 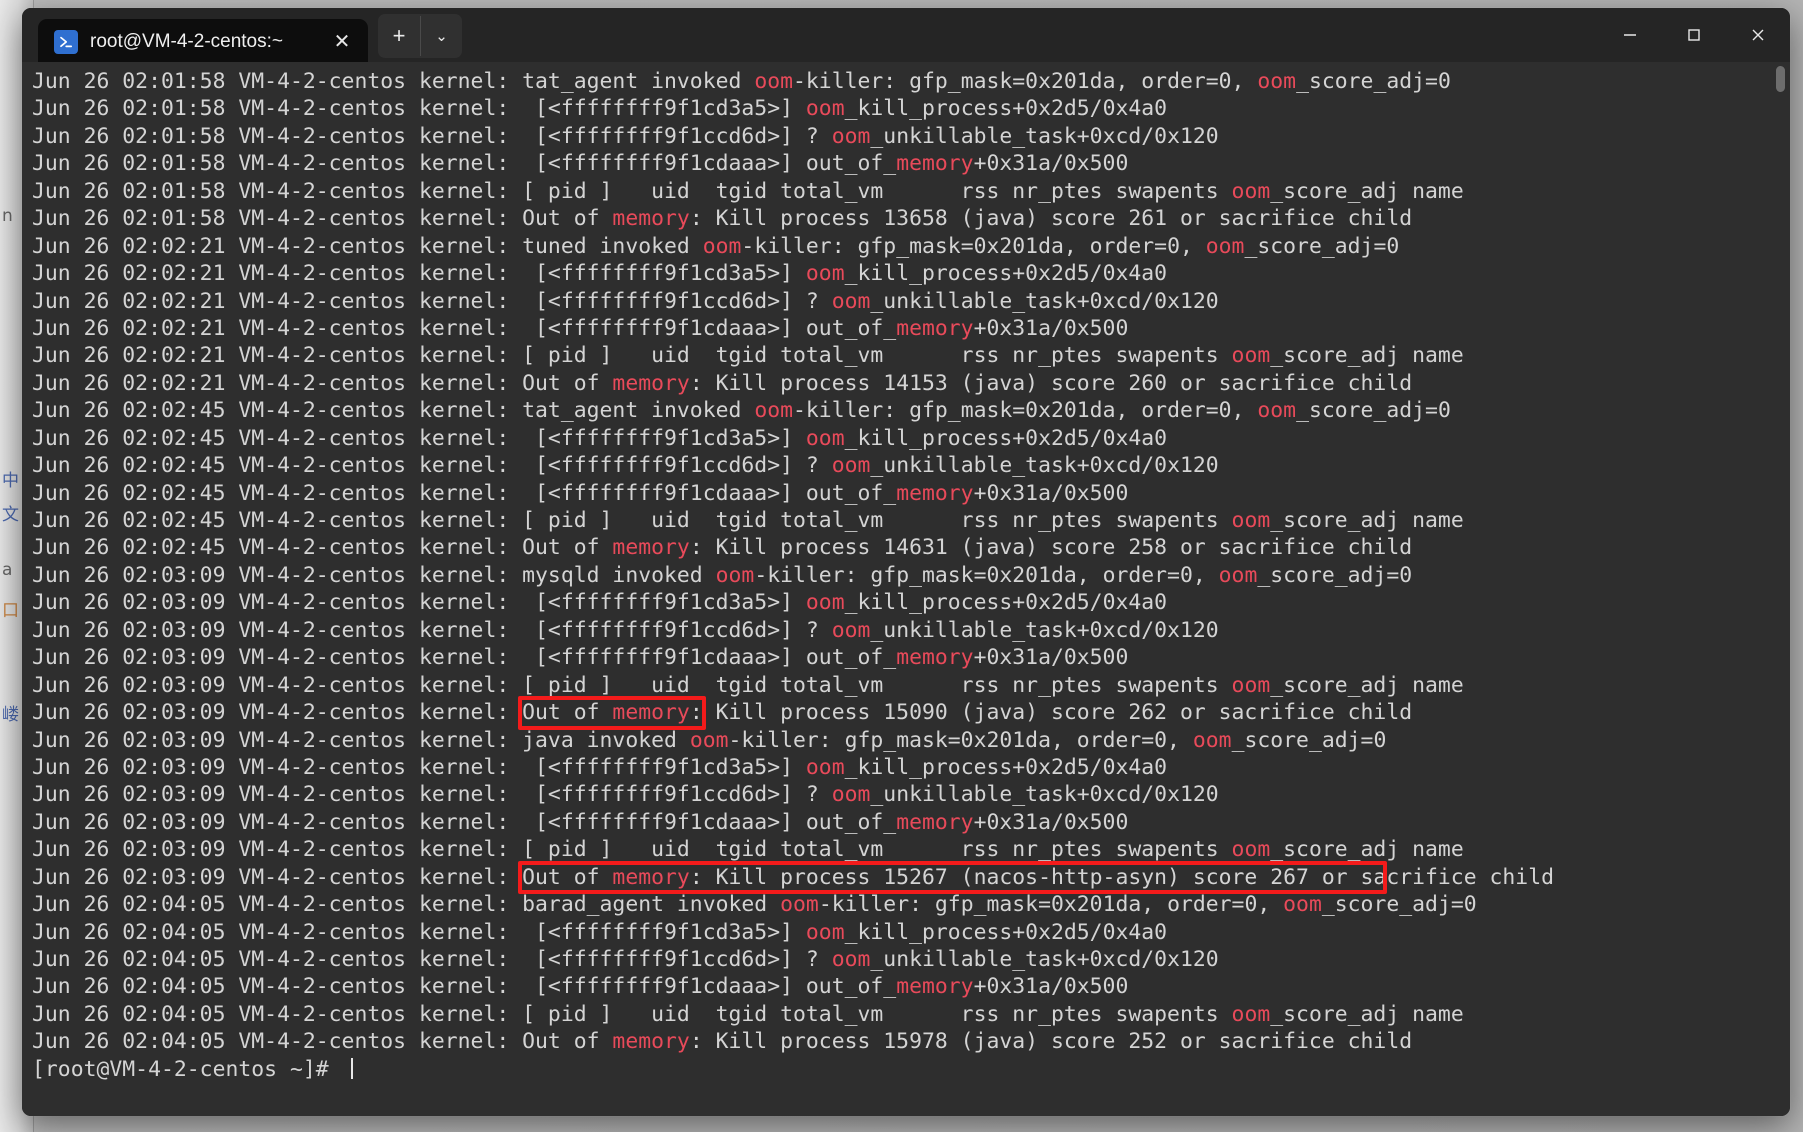 What do you see at coordinates (342, 42) in the screenshot?
I see `tab-close-icon: ✕` at bounding box center [342, 42].